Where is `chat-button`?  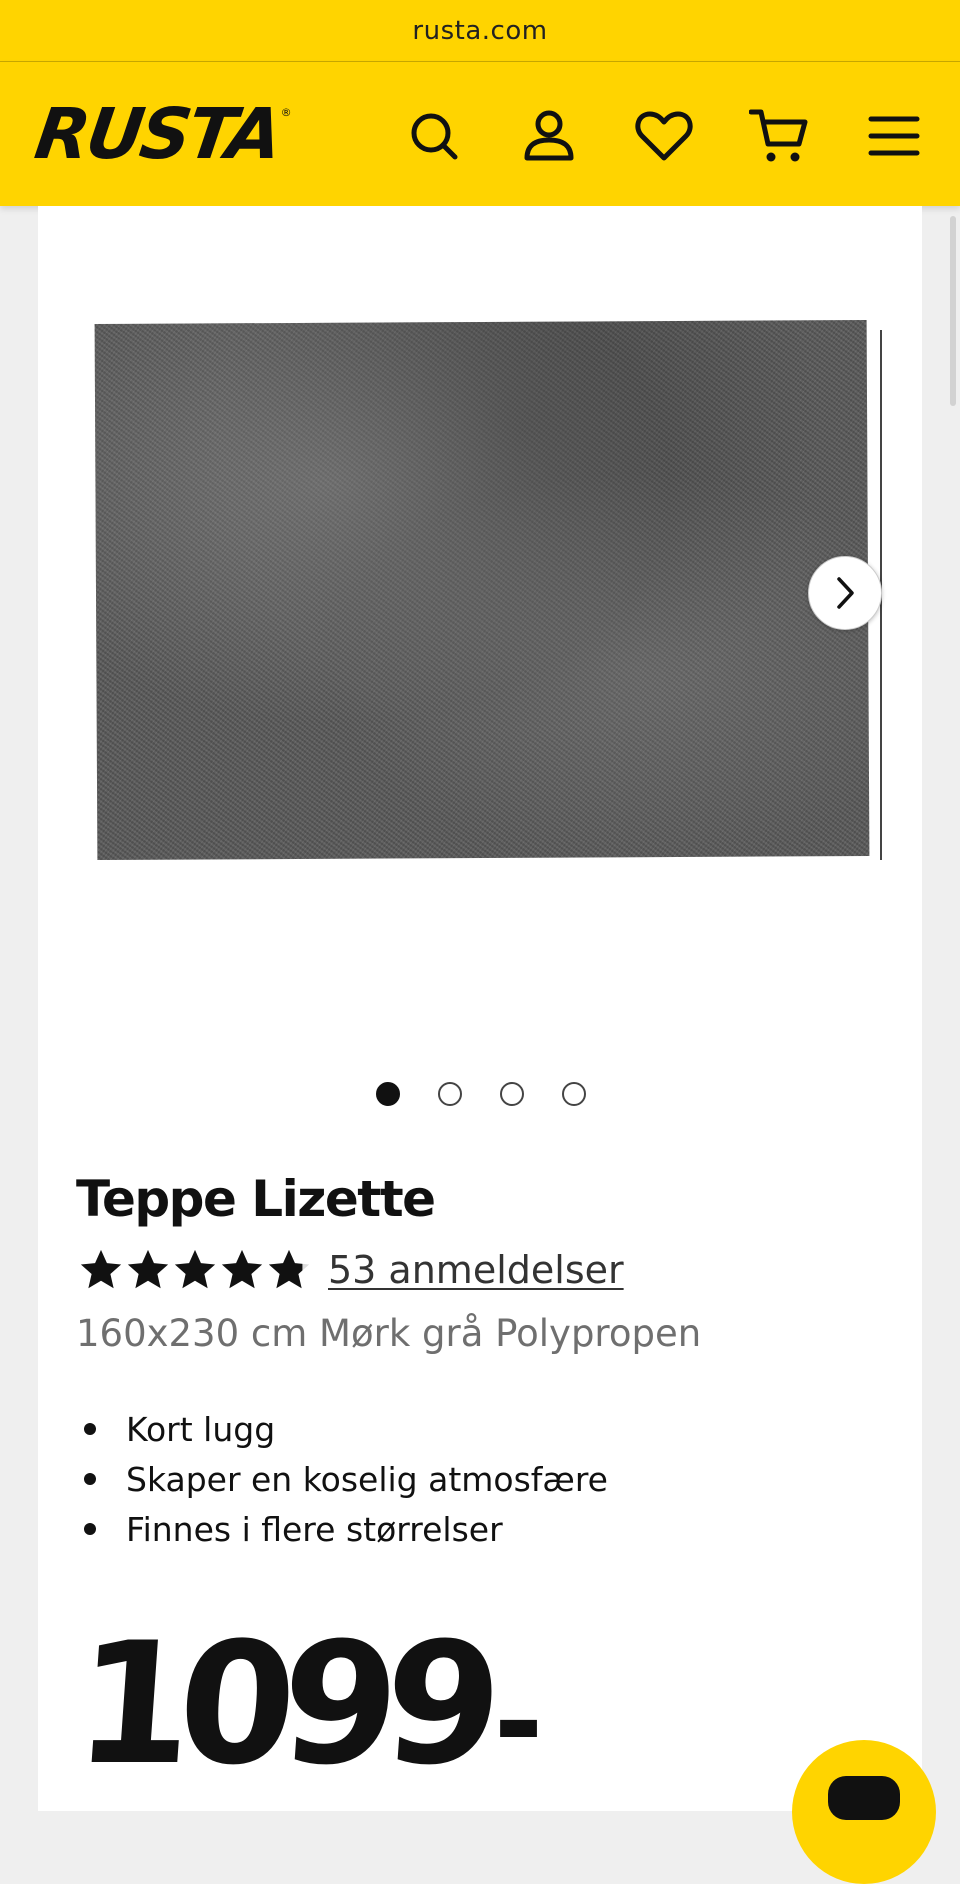
chat-button is located at coordinates (864, 1812).